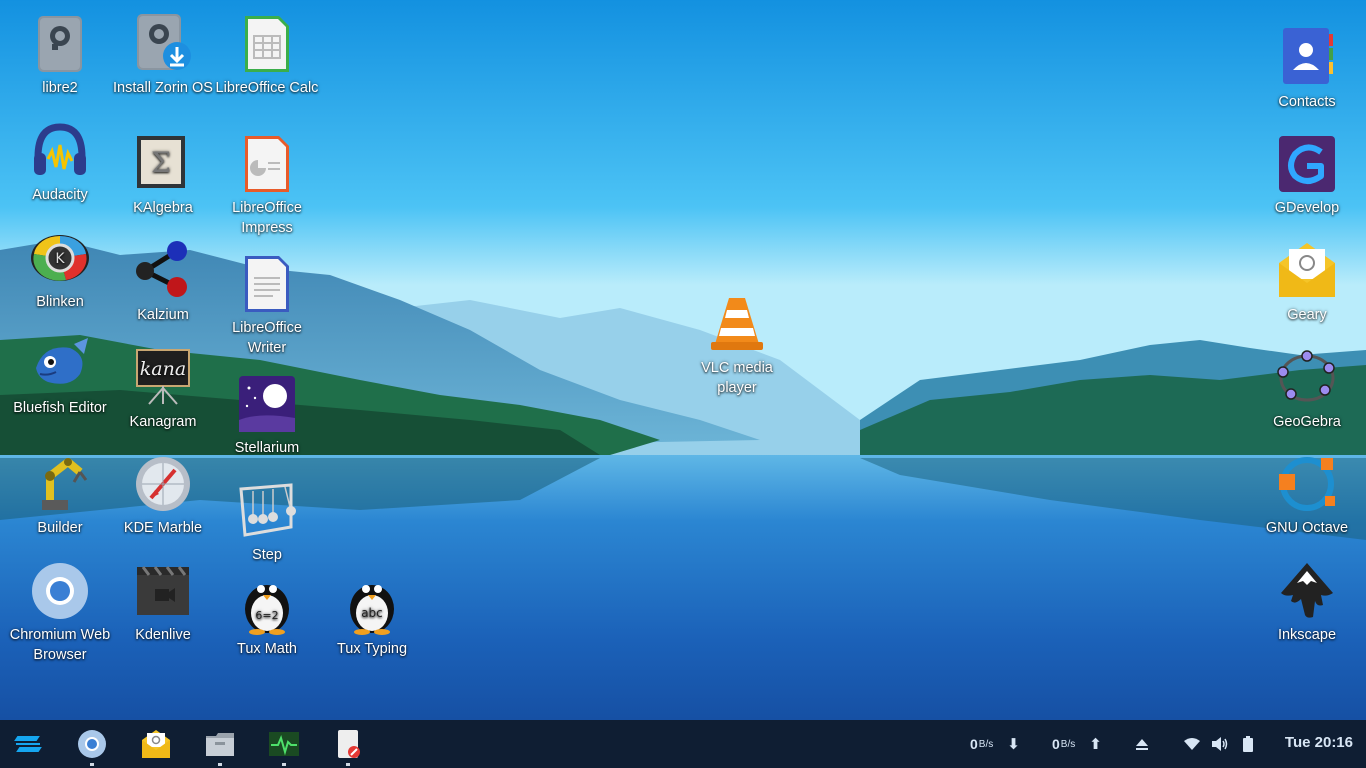 The height and width of the screenshot is (768, 1366). I want to click on kanagram-icon: kana, so click(163, 378).